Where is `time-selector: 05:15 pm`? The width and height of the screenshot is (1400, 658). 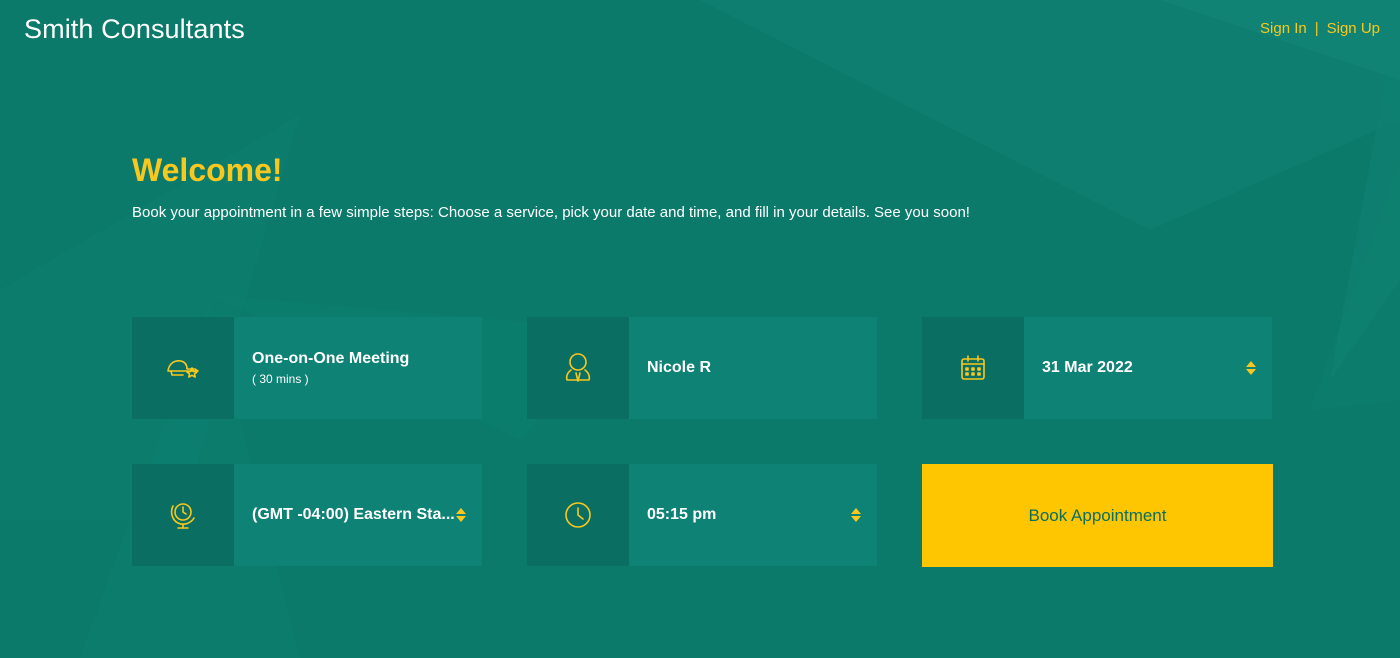
time-selector: 05:15 pm is located at coordinates (702, 515).